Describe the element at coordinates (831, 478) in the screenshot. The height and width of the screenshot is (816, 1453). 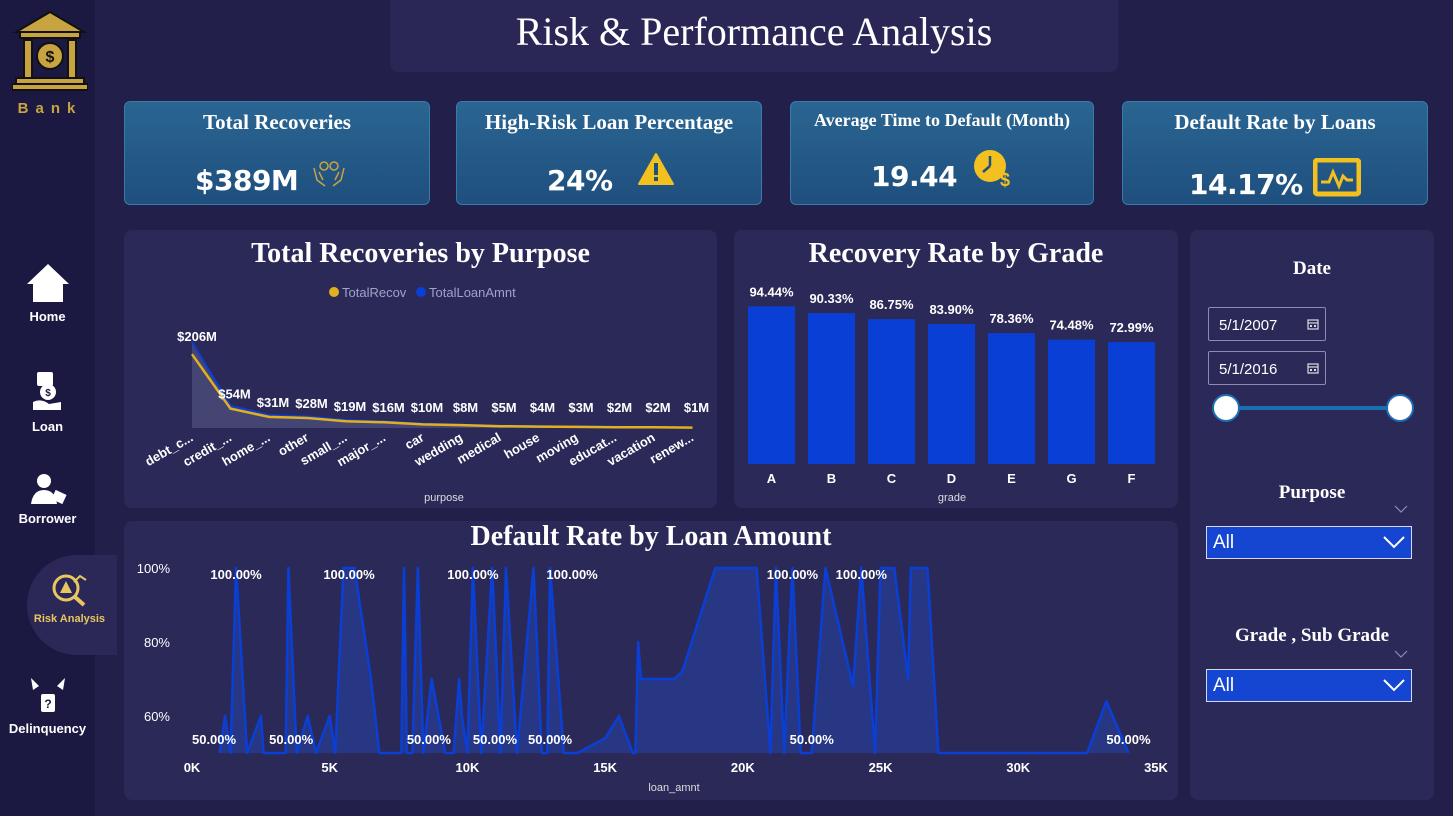
I see `x-tick-label: B` at that location.